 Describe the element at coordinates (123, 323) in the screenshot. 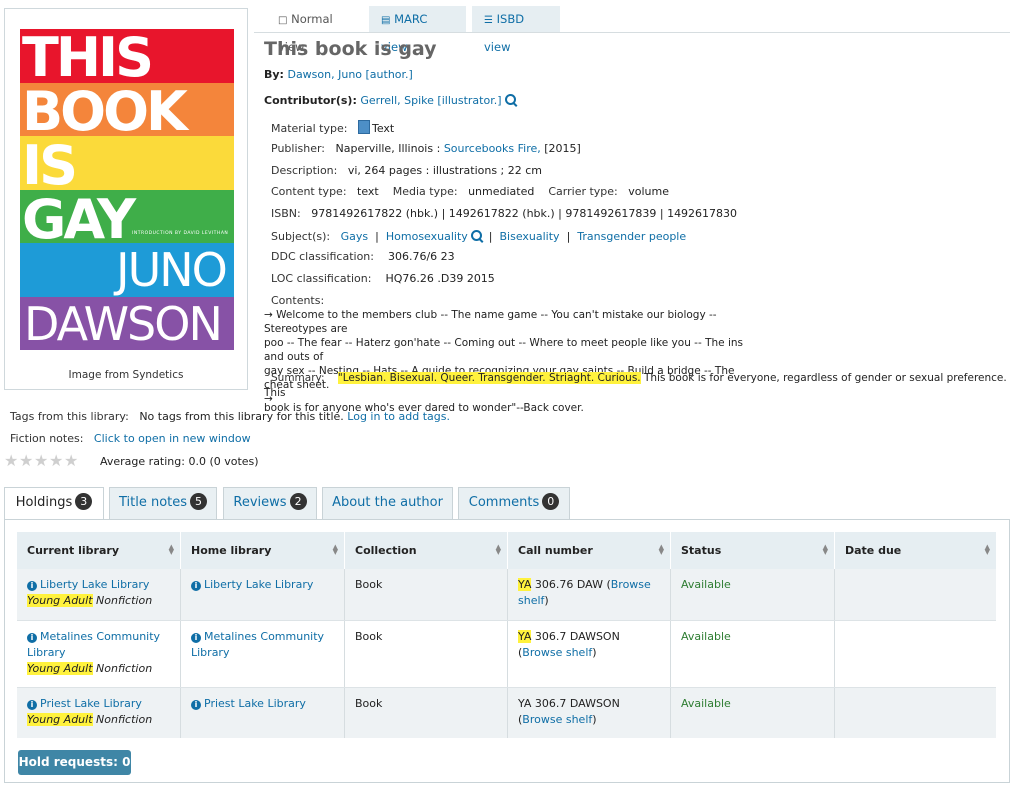

I see `cover-author-line-2: DAWSON` at that location.